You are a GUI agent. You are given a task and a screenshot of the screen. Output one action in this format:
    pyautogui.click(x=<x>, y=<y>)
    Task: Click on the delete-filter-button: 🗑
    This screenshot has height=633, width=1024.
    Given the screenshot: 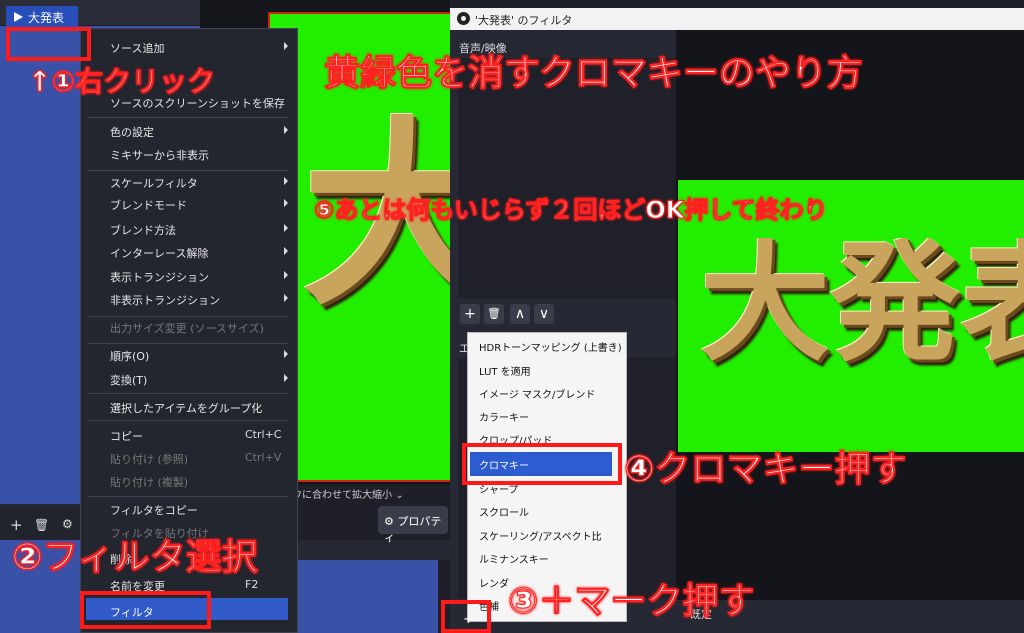 What is the action you would take?
    pyautogui.click(x=494, y=314)
    